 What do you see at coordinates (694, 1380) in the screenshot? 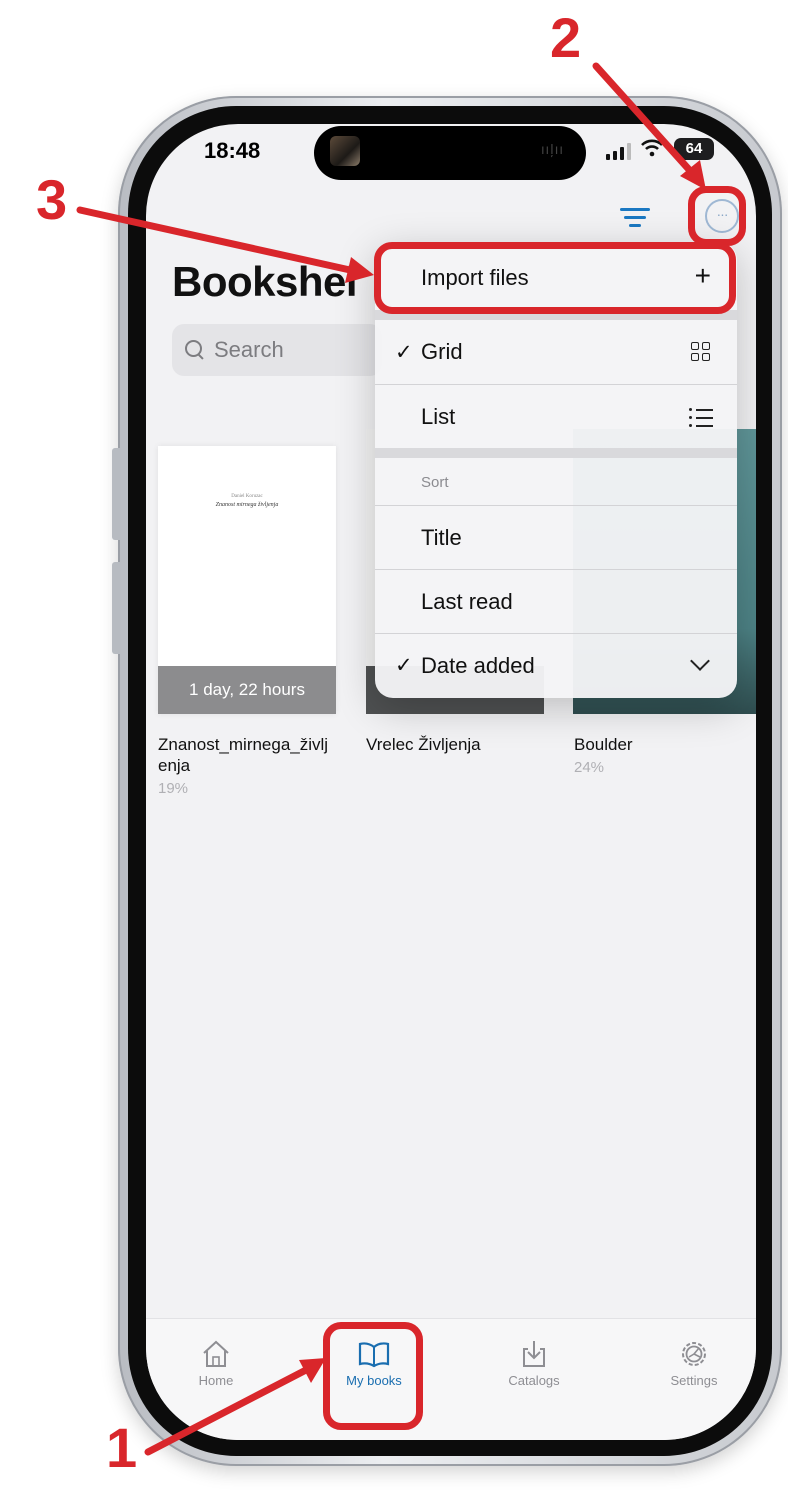
I see `tab-label: Settings` at bounding box center [694, 1380].